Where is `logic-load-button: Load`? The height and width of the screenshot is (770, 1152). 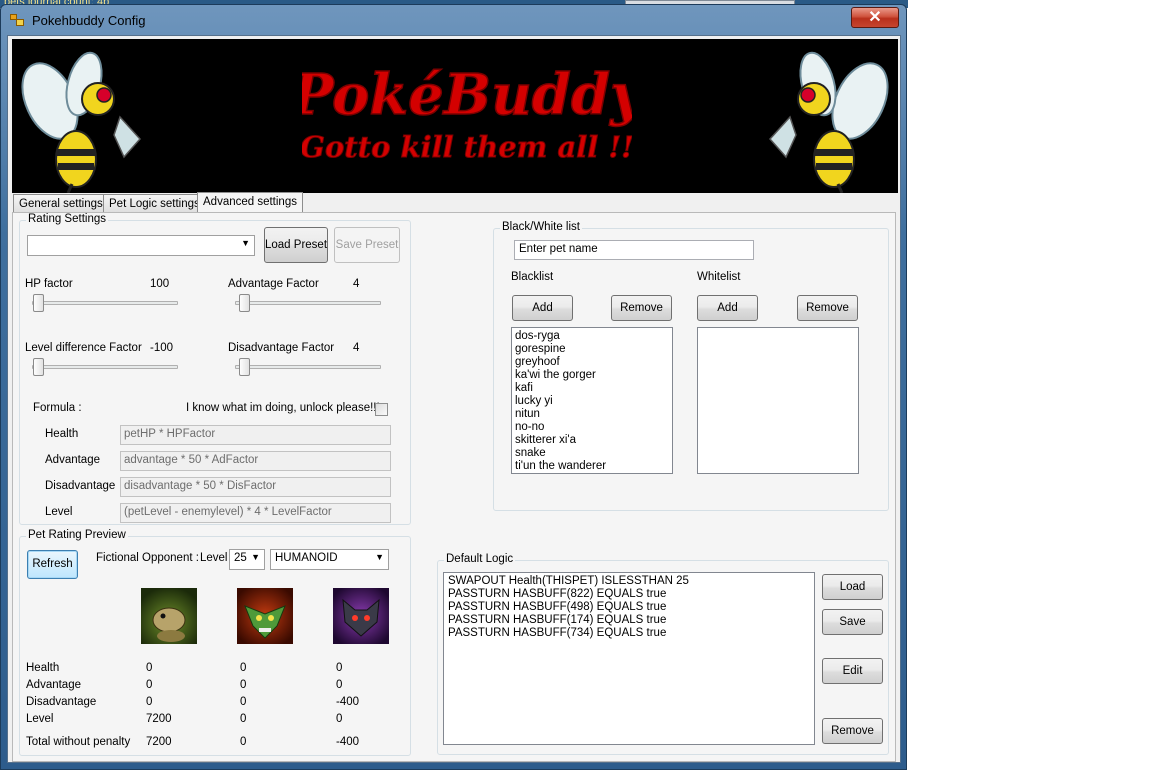
logic-load-button: Load is located at coordinates (852, 587).